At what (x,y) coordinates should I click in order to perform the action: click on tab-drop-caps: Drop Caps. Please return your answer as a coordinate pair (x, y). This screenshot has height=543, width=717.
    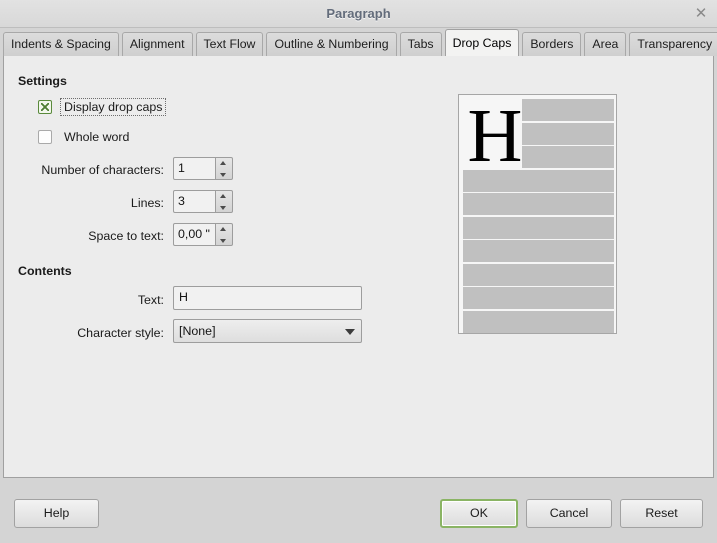
    Looking at the image, I should click on (482, 42).